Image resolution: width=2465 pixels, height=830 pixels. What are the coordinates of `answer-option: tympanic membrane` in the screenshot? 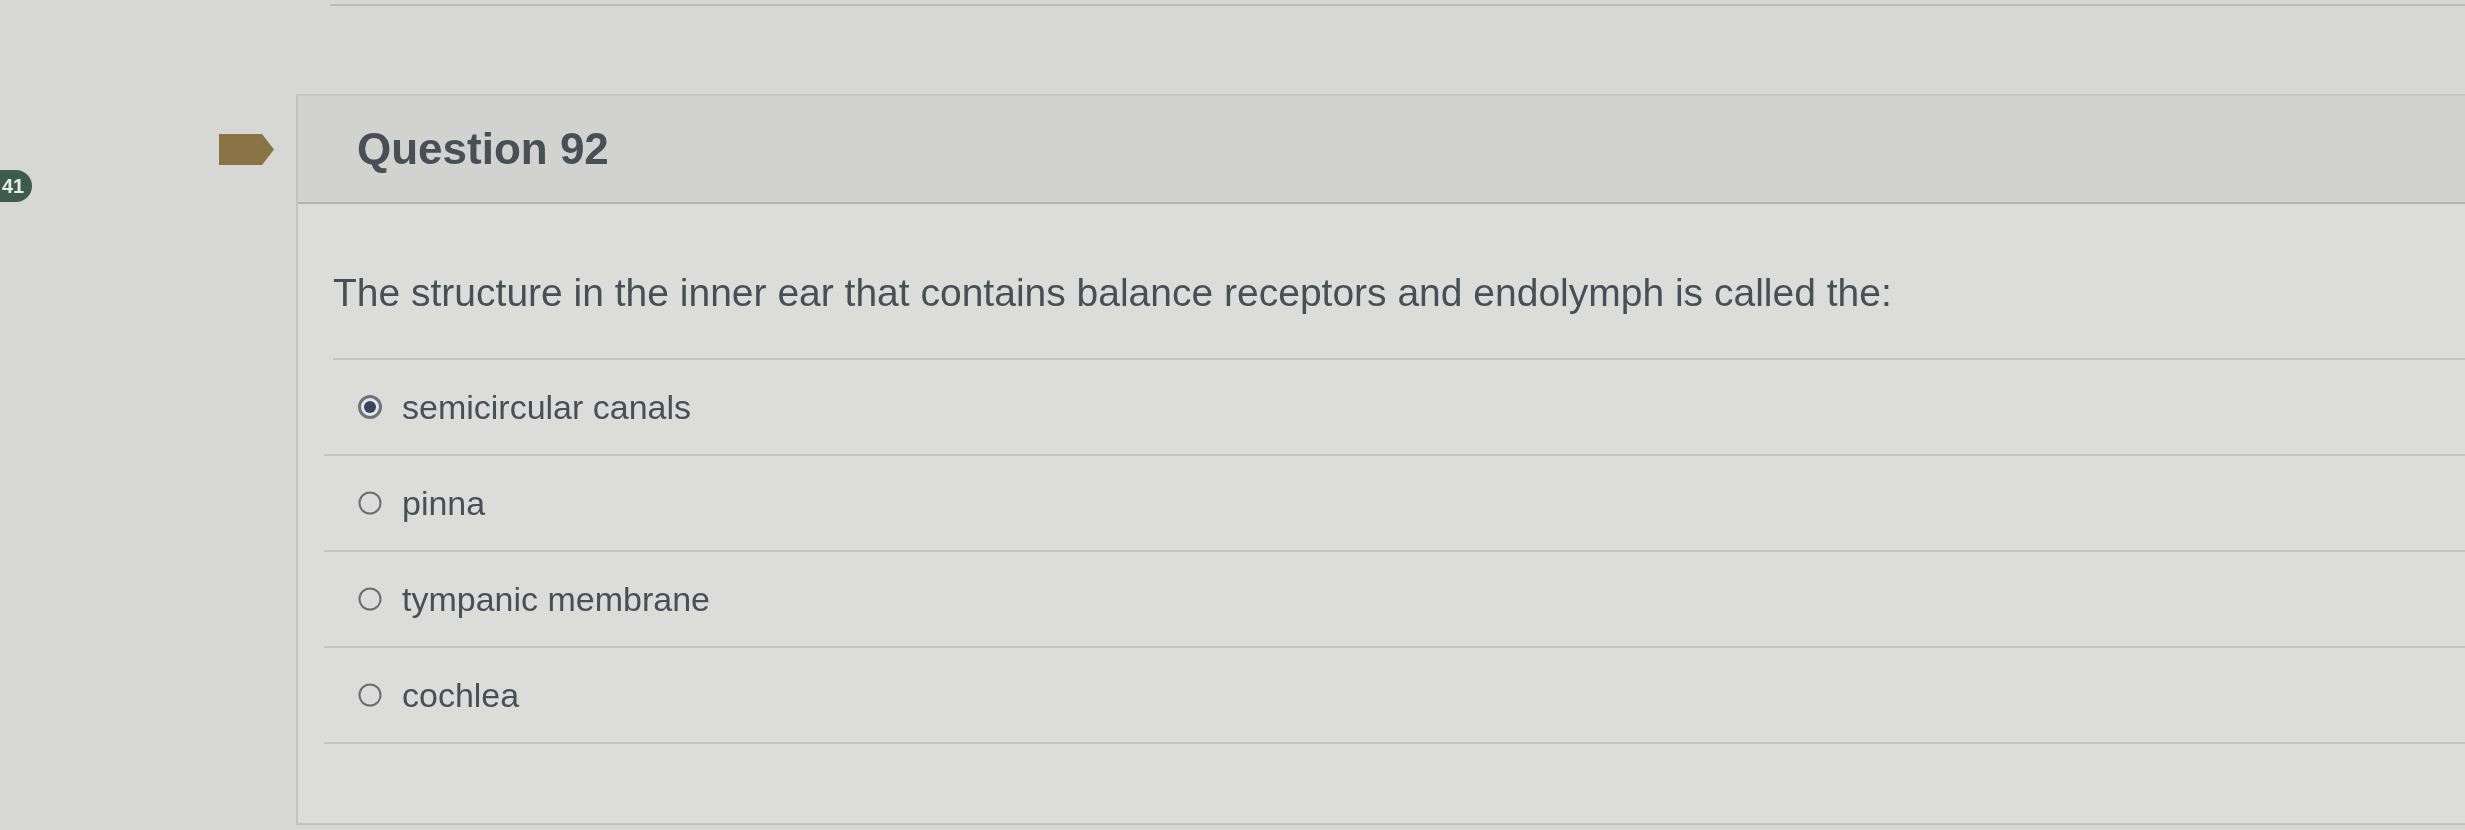 It's located at (556, 599).